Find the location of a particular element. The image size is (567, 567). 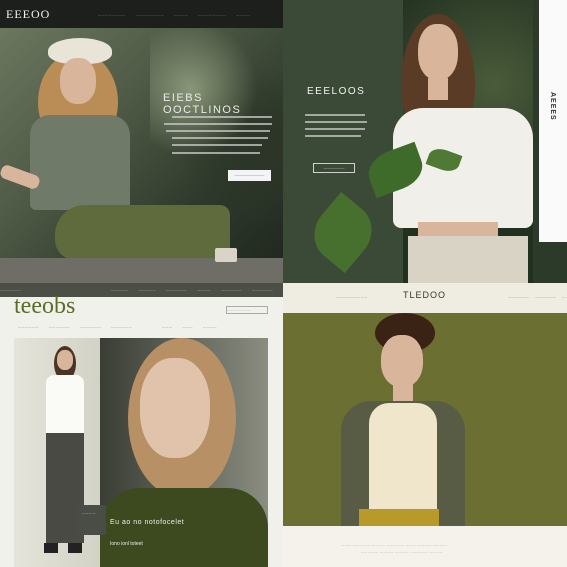

hero-headline: EIEBS OOCTLINOS is located at coordinates (202, 104).